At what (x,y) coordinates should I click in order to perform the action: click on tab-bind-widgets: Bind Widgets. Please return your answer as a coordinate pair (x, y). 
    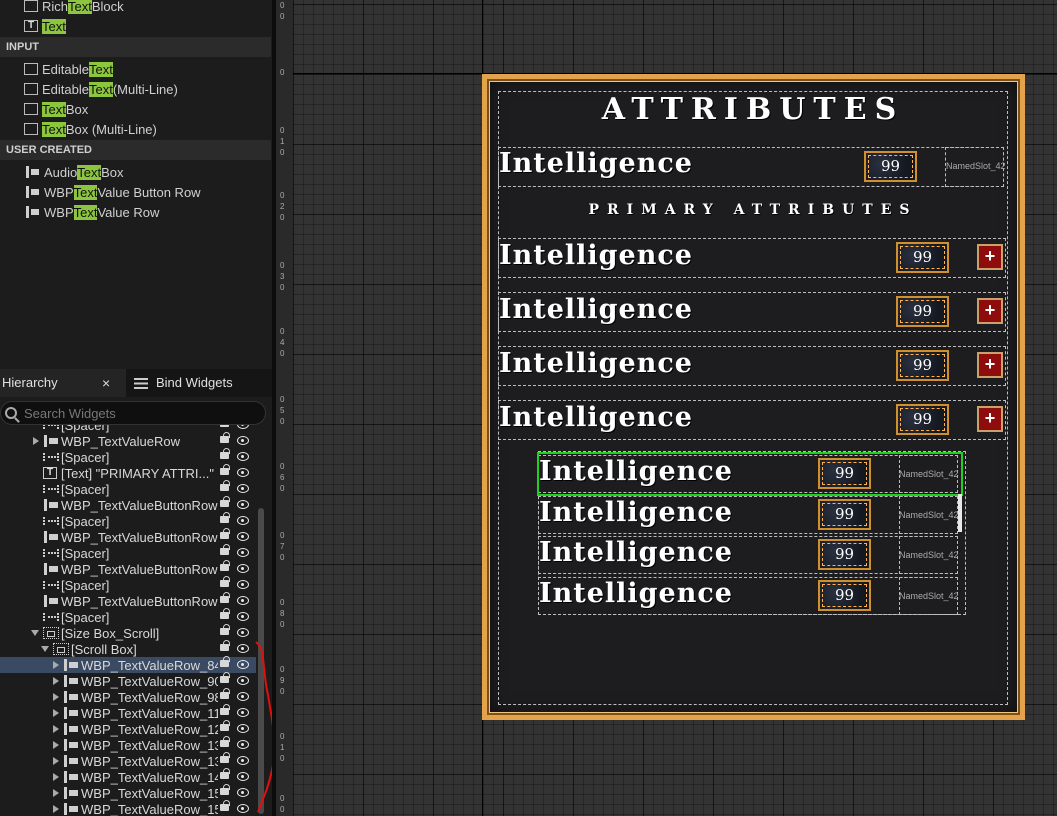
    Looking at the image, I should click on (200, 383).